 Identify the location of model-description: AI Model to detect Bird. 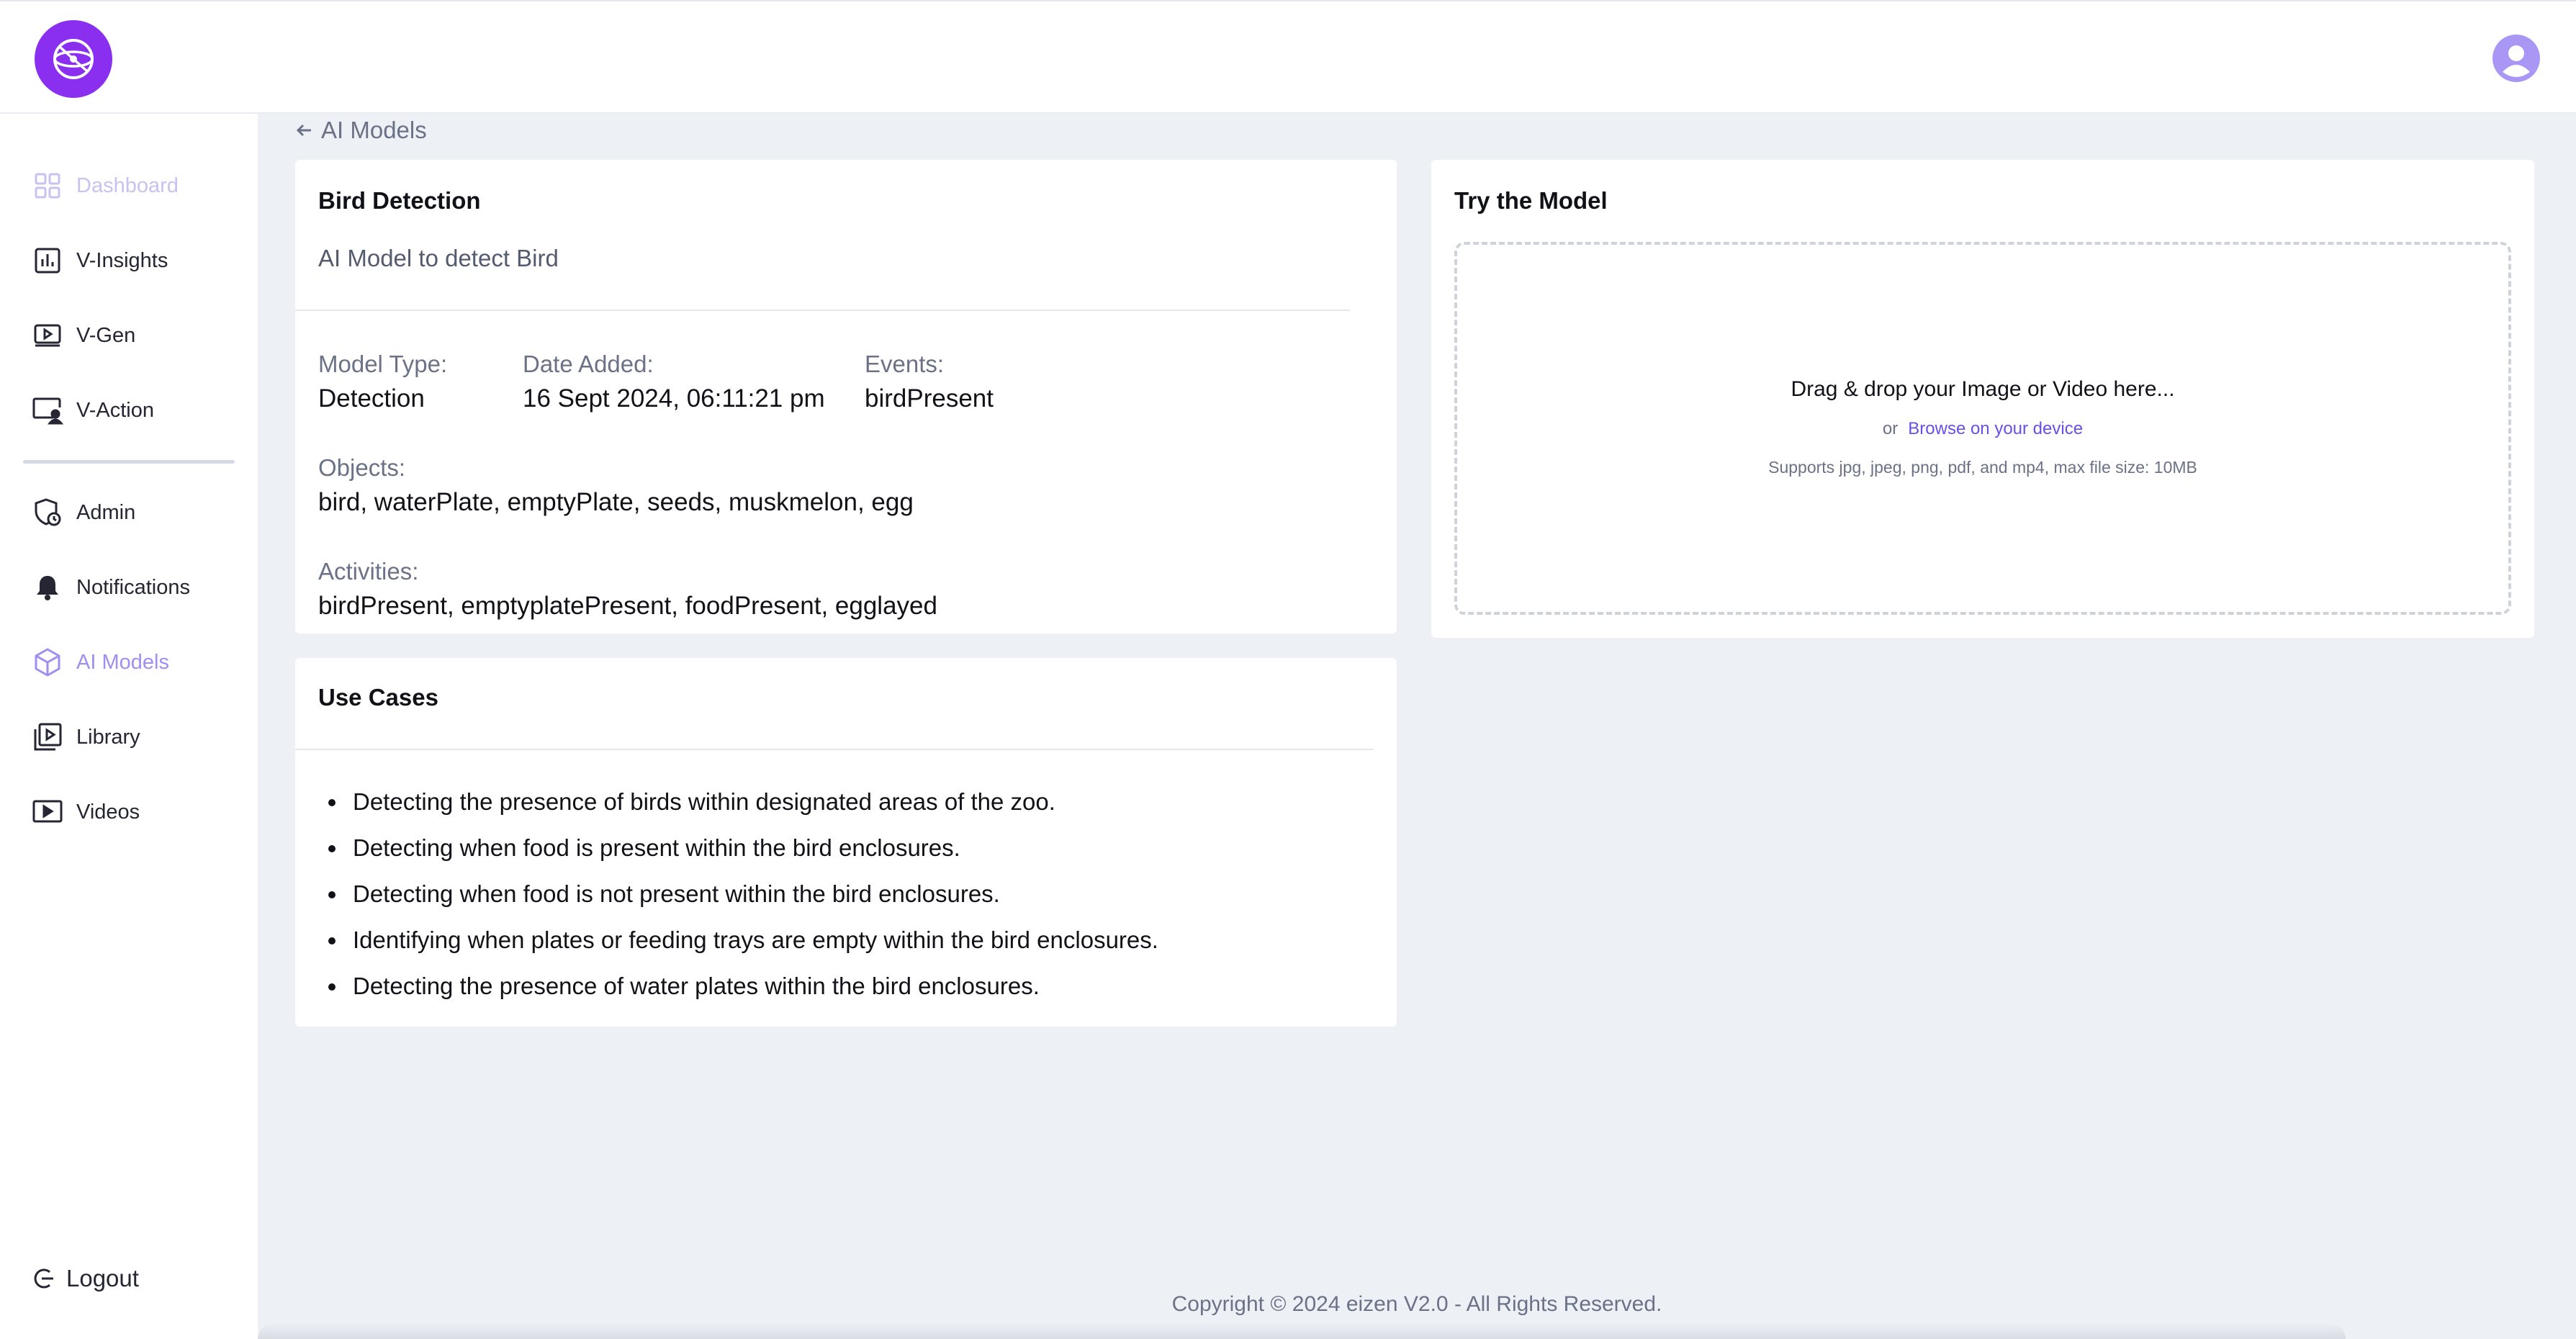
(438, 258).